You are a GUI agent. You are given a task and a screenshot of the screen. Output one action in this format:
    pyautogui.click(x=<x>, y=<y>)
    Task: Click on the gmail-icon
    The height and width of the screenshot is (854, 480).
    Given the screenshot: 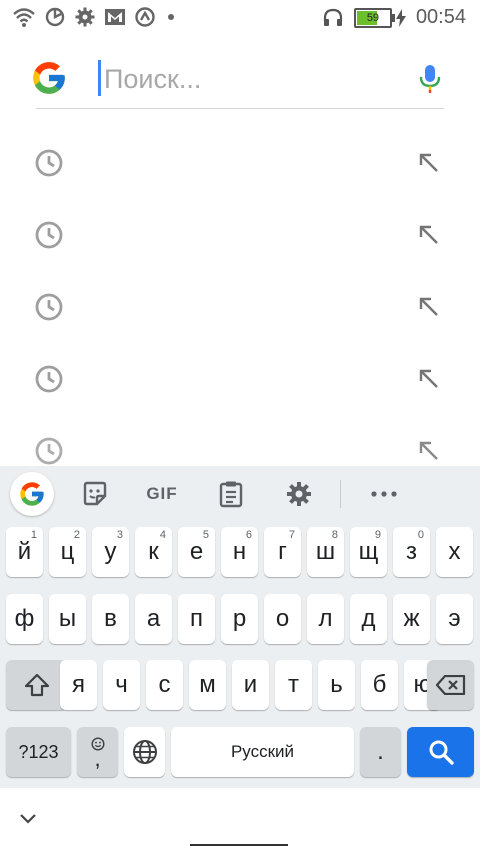 What is the action you would take?
    pyautogui.click(x=115, y=17)
    